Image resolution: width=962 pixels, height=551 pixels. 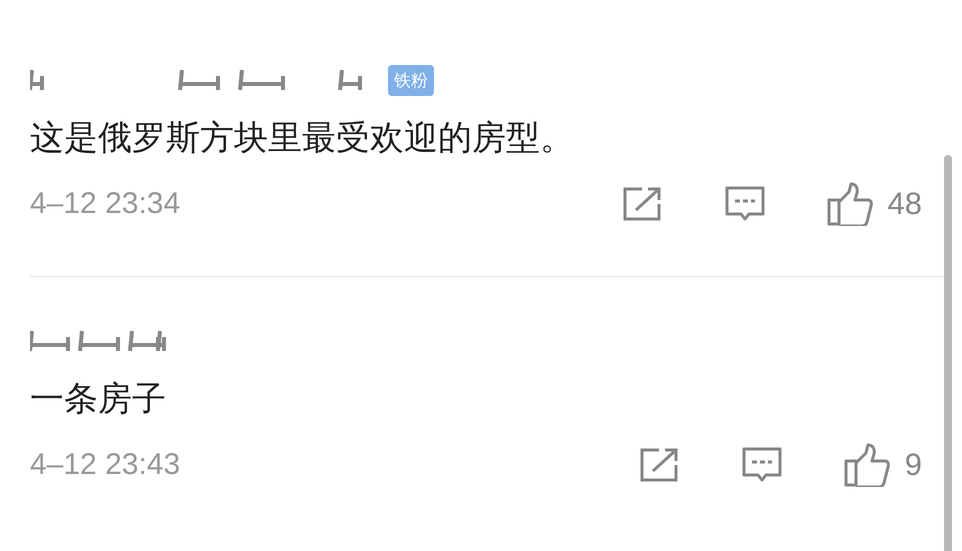 What do you see at coordinates (98, 399) in the screenshot?
I see `comment-text: 一条房子` at bounding box center [98, 399].